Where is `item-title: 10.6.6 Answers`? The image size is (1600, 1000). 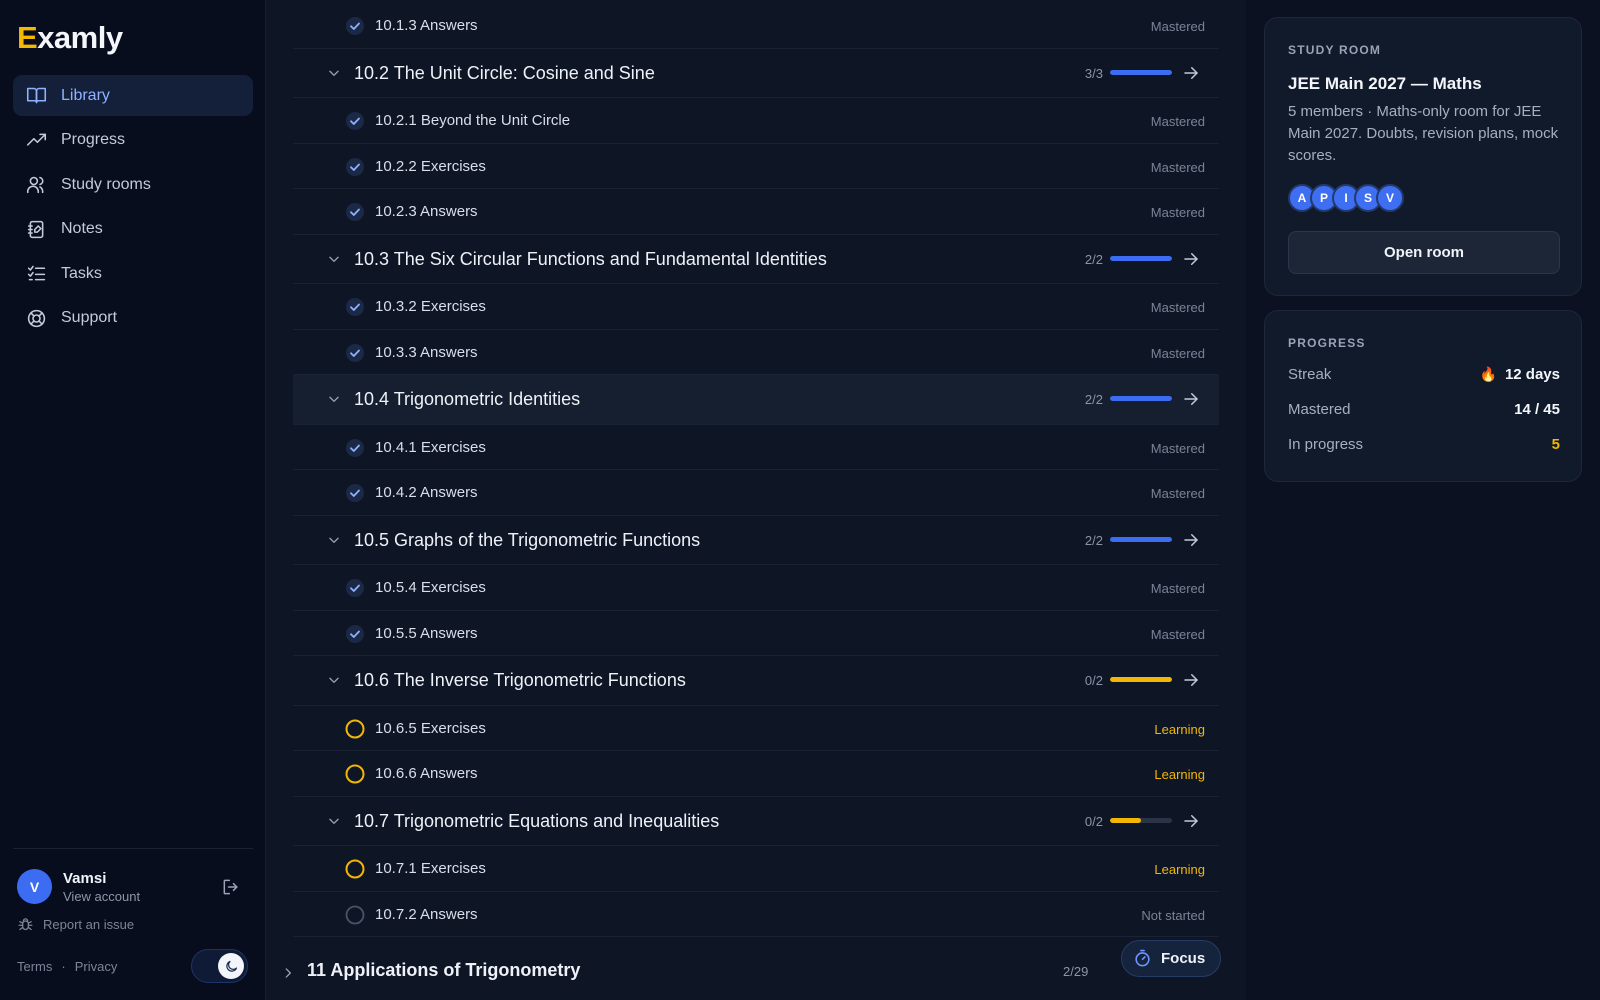 item-title: 10.6.6 Answers is located at coordinates (426, 773).